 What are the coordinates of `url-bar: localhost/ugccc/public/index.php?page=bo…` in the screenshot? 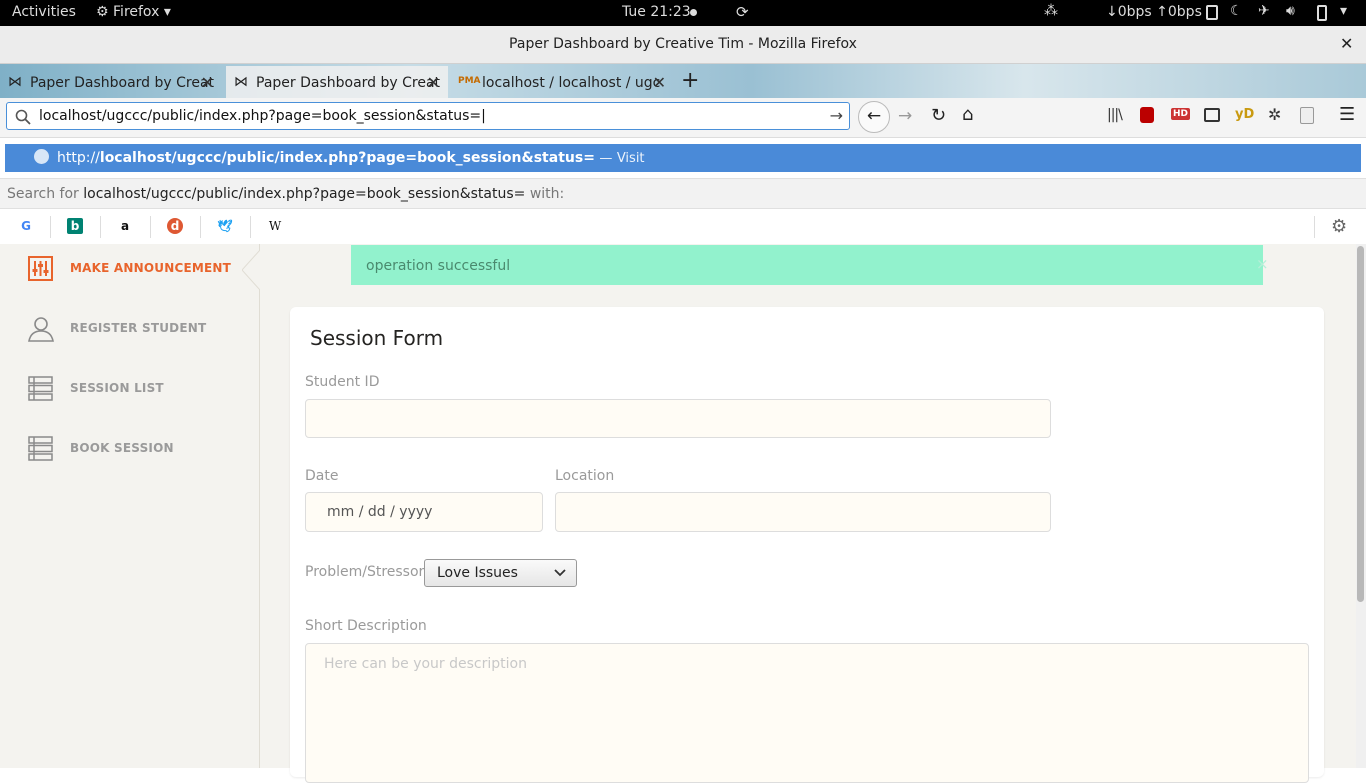 It's located at (428, 116).